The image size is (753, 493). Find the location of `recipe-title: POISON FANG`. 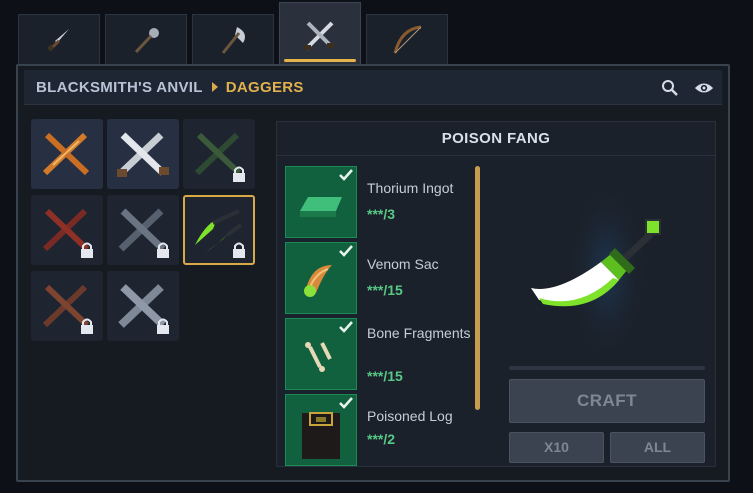

recipe-title: POISON FANG is located at coordinates (496, 139).